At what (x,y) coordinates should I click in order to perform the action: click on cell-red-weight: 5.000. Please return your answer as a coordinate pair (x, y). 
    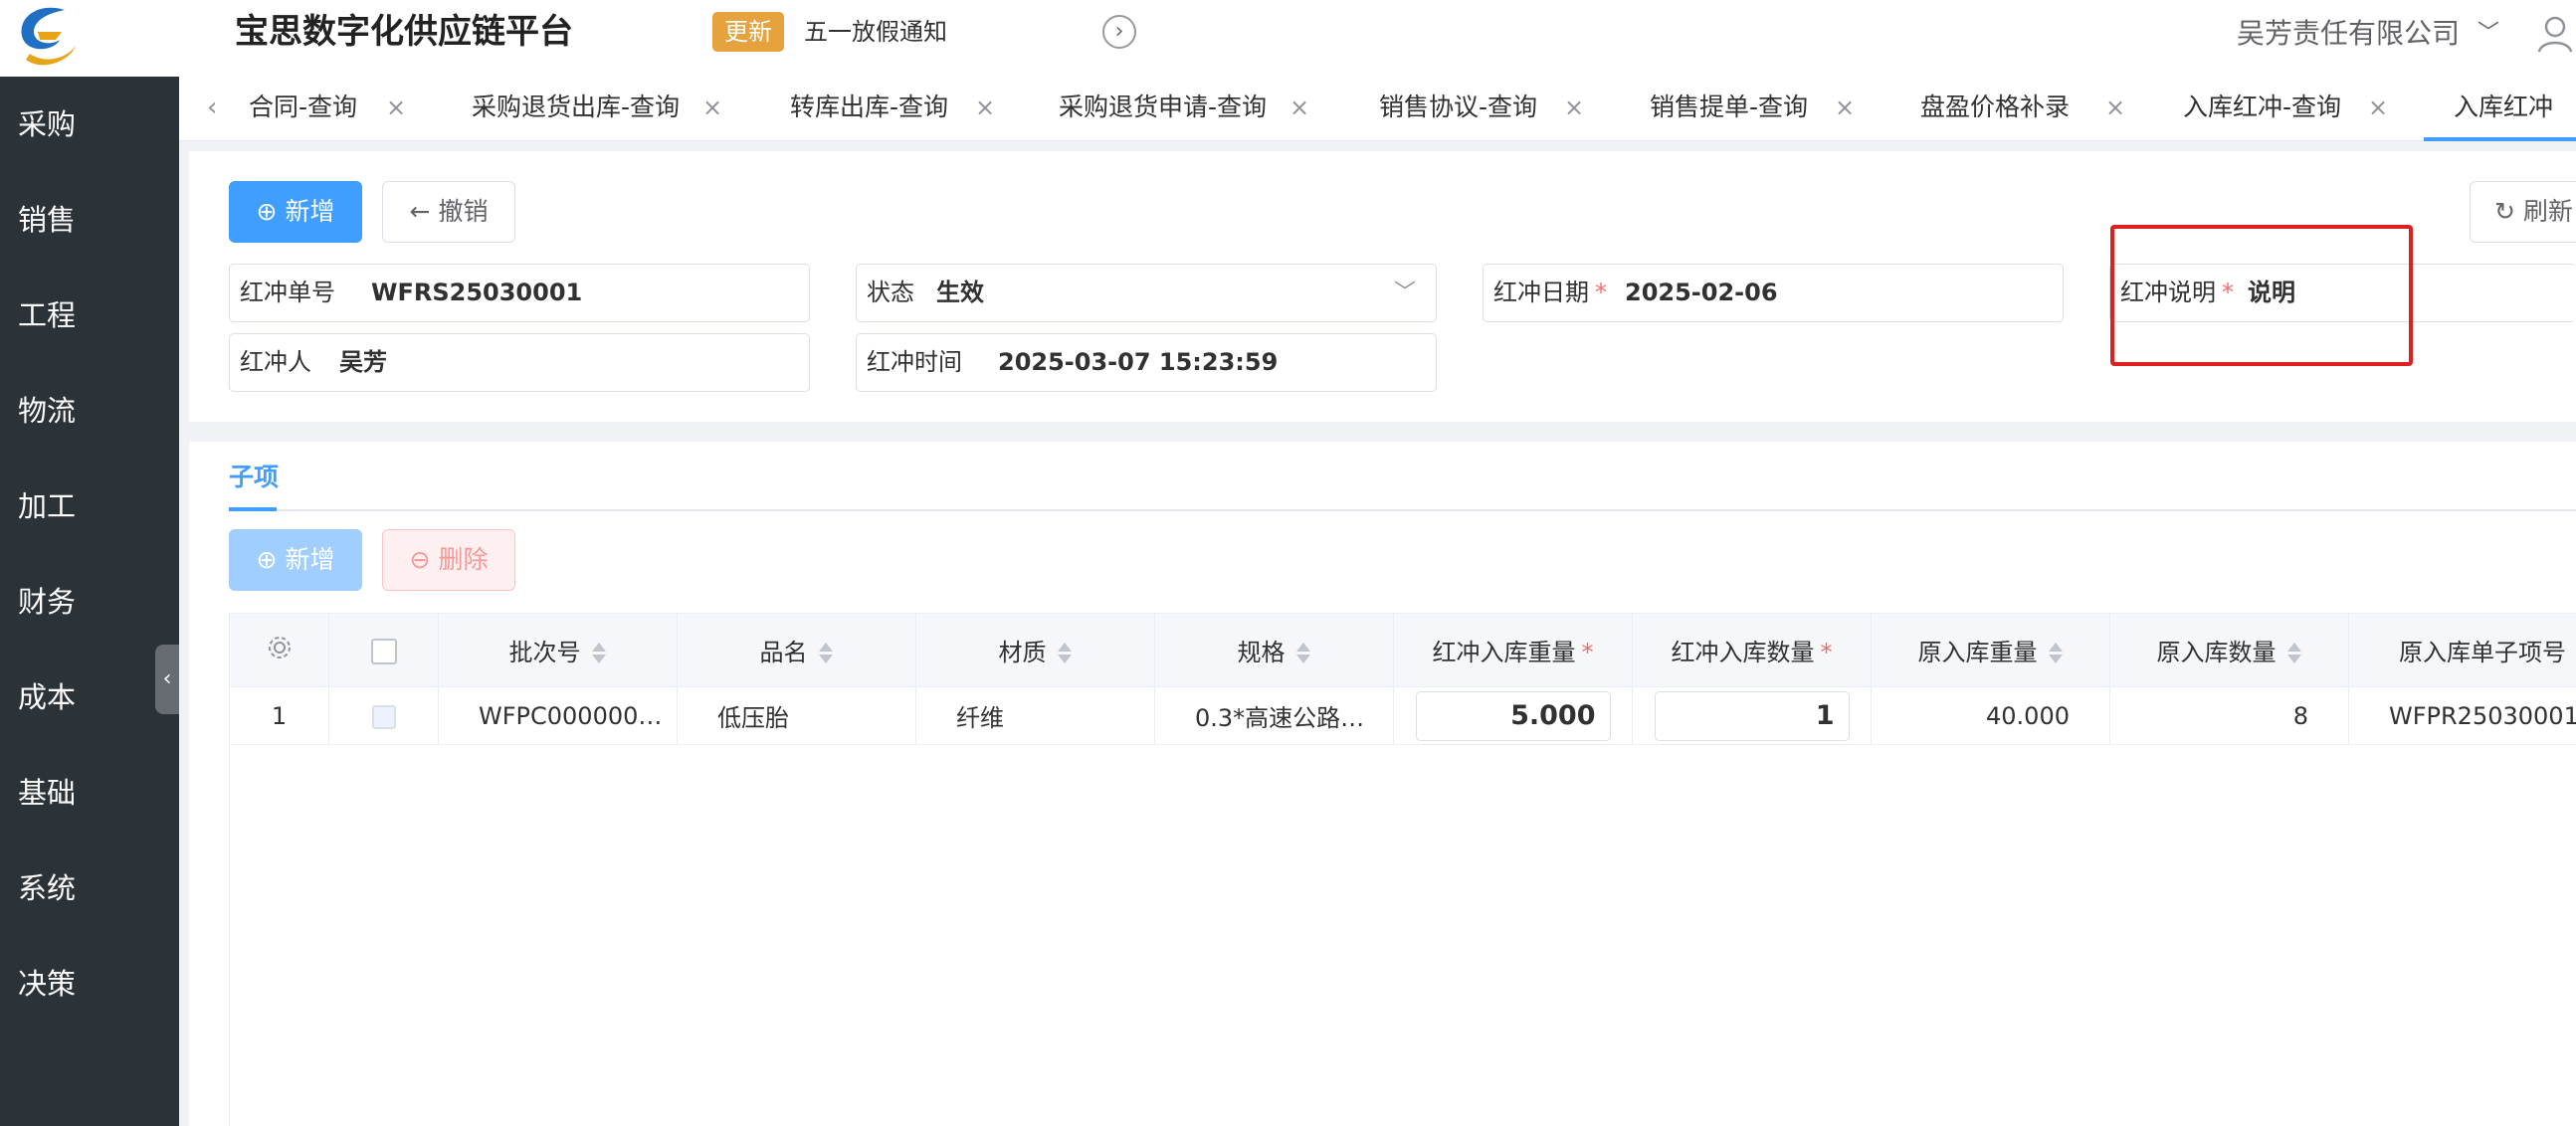
    Looking at the image, I should click on (1513, 715).